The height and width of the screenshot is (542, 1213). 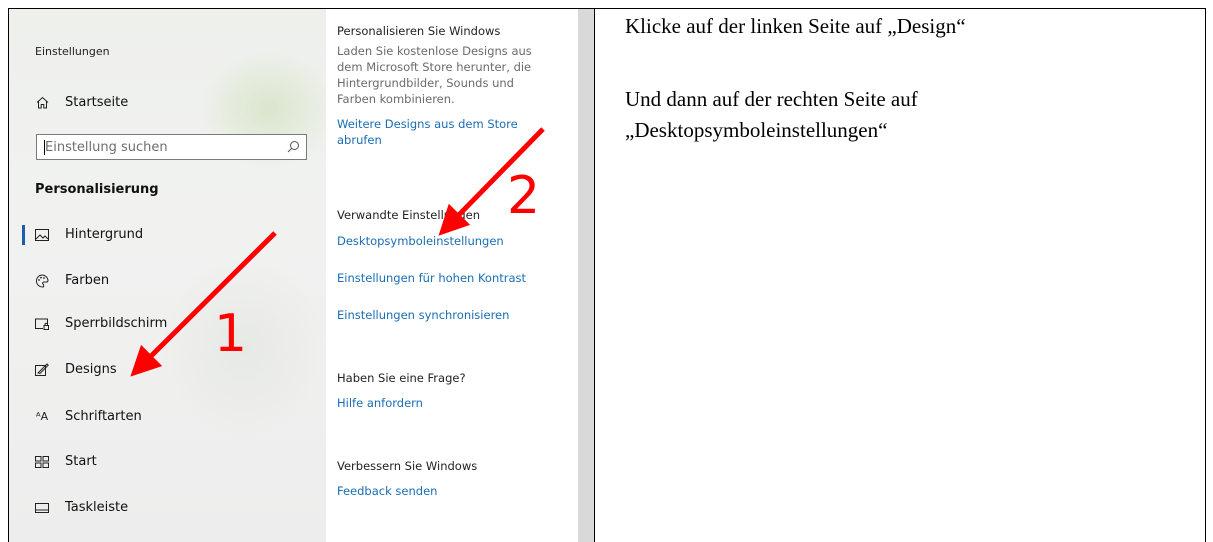 What do you see at coordinates (359, 140) in the screenshot?
I see `store-link: abrufen` at bounding box center [359, 140].